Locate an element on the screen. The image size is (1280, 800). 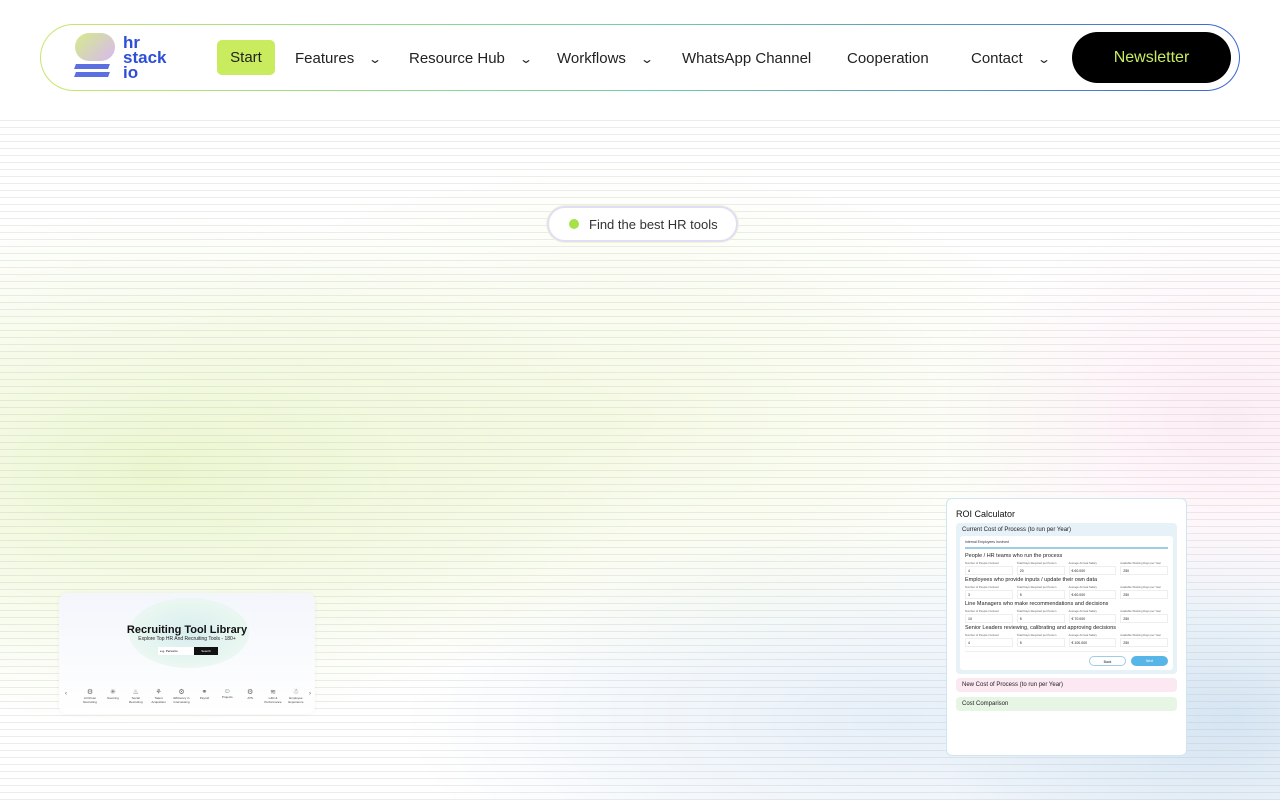
status-dot-icon is located at coordinates (574, 224).